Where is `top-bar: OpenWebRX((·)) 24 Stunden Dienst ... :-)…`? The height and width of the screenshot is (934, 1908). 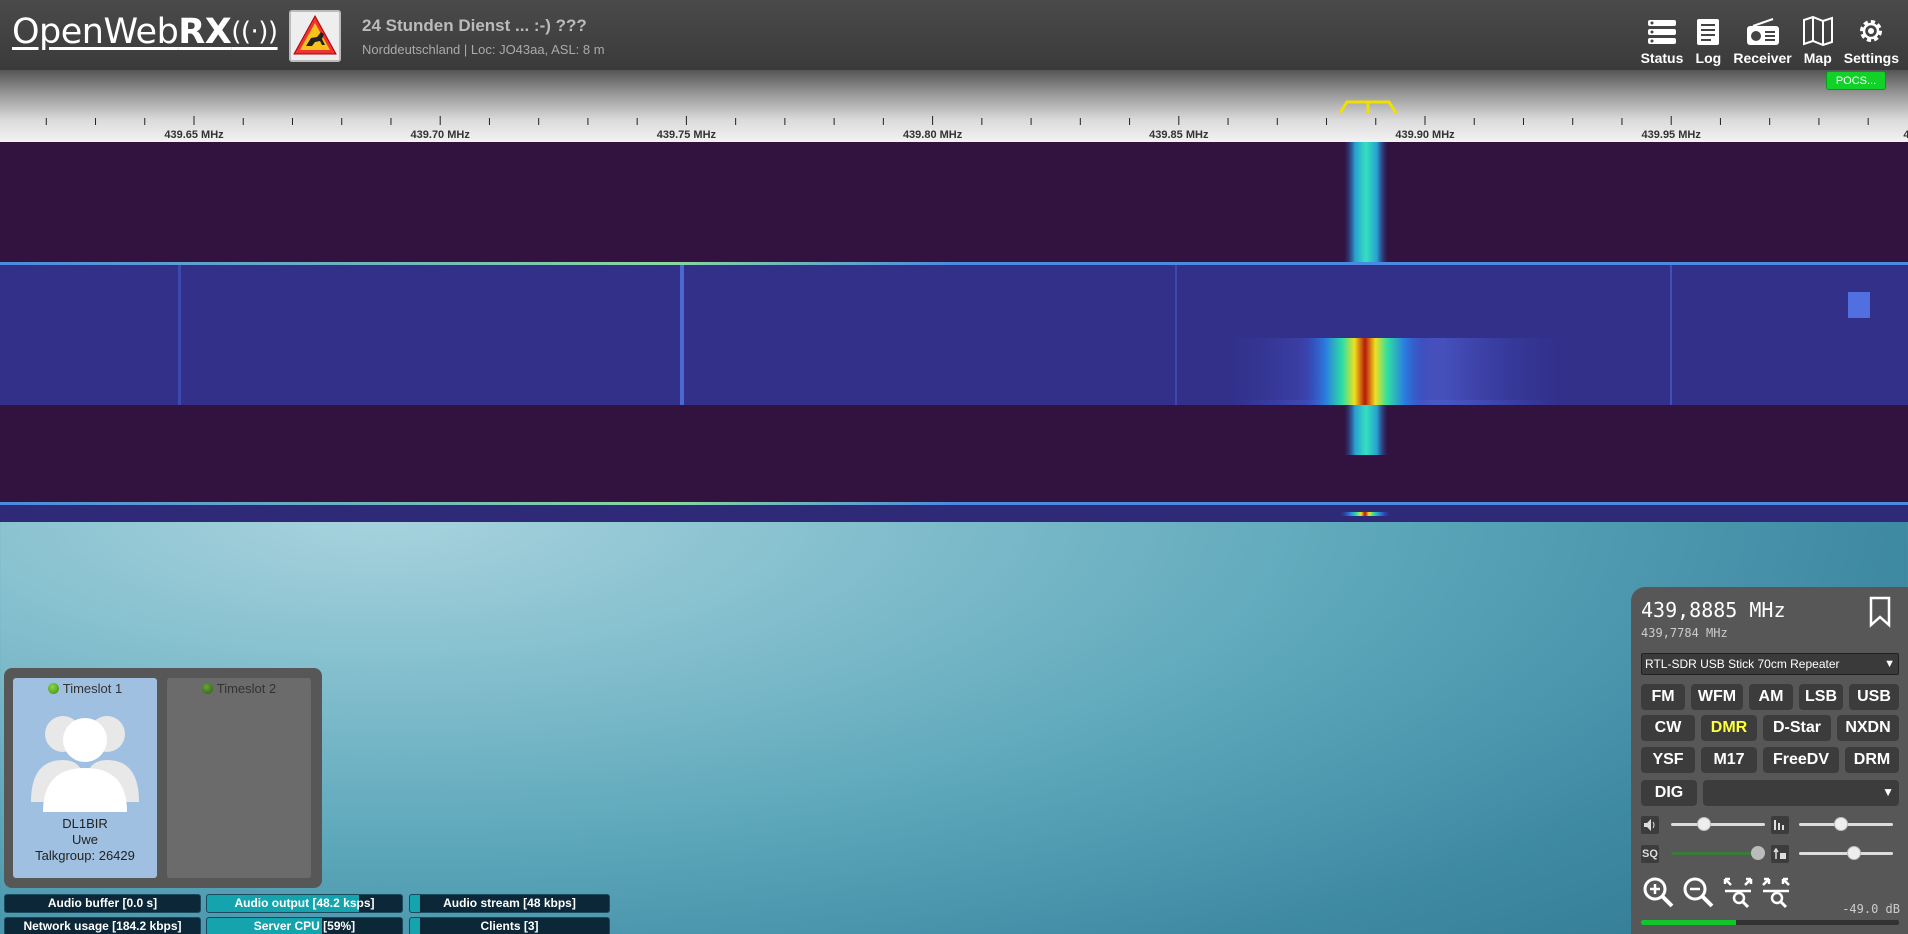
top-bar: OpenWebRX((·)) 24 Stunden Dienst ... :-)… is located at coordinates (954, 35).